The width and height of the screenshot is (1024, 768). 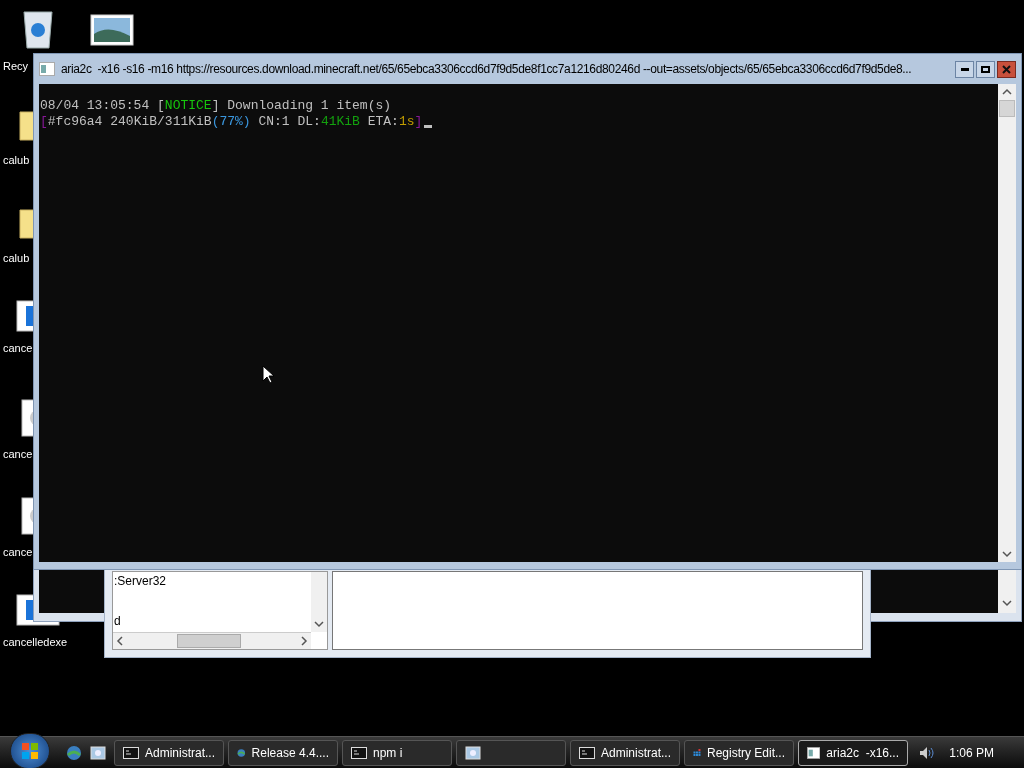 I want to click on console-text: NOTICE, so click(x=188, y=106).